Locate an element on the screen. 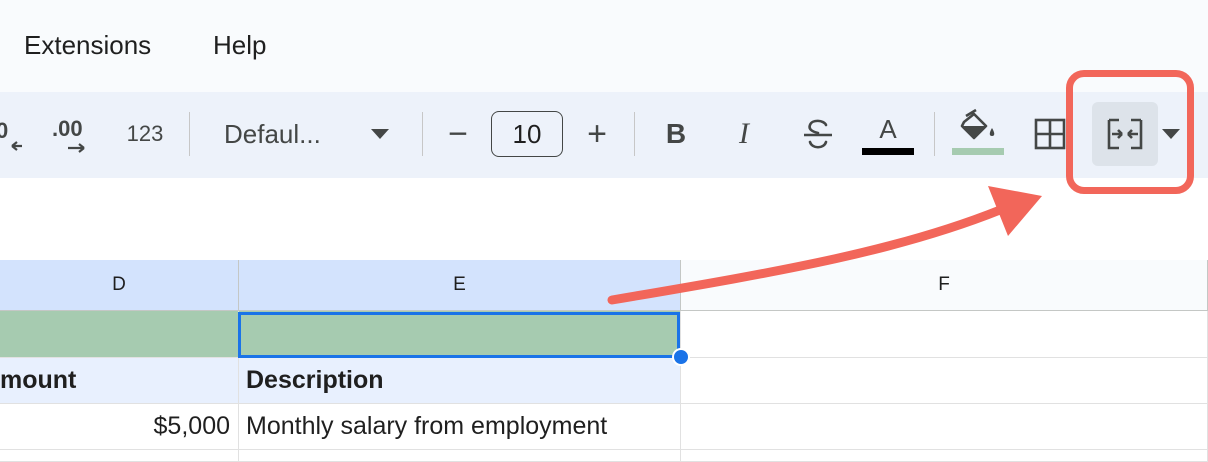 The width and height of the screenshot is (1208, 462). increase-decimal-icon: .00 is located at coordinates (68, 134).